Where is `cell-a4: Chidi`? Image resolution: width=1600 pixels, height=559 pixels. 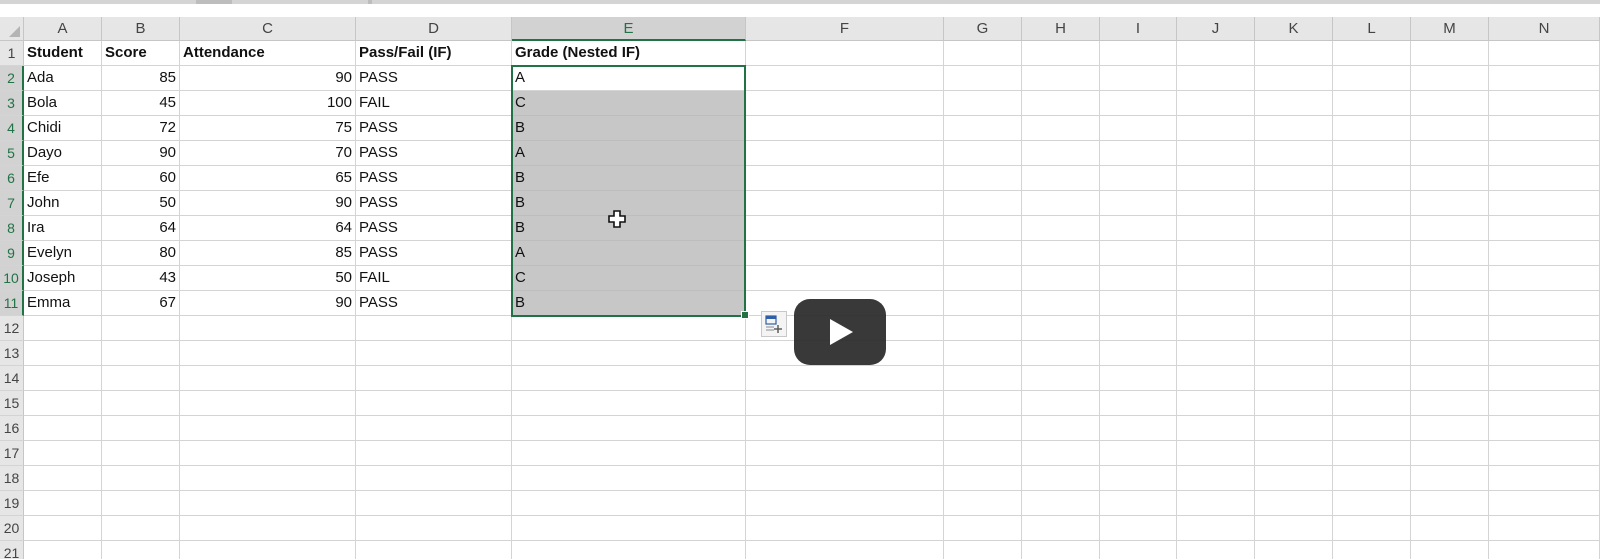 cell-a4: Chidi is located at coordinates (63, 128).